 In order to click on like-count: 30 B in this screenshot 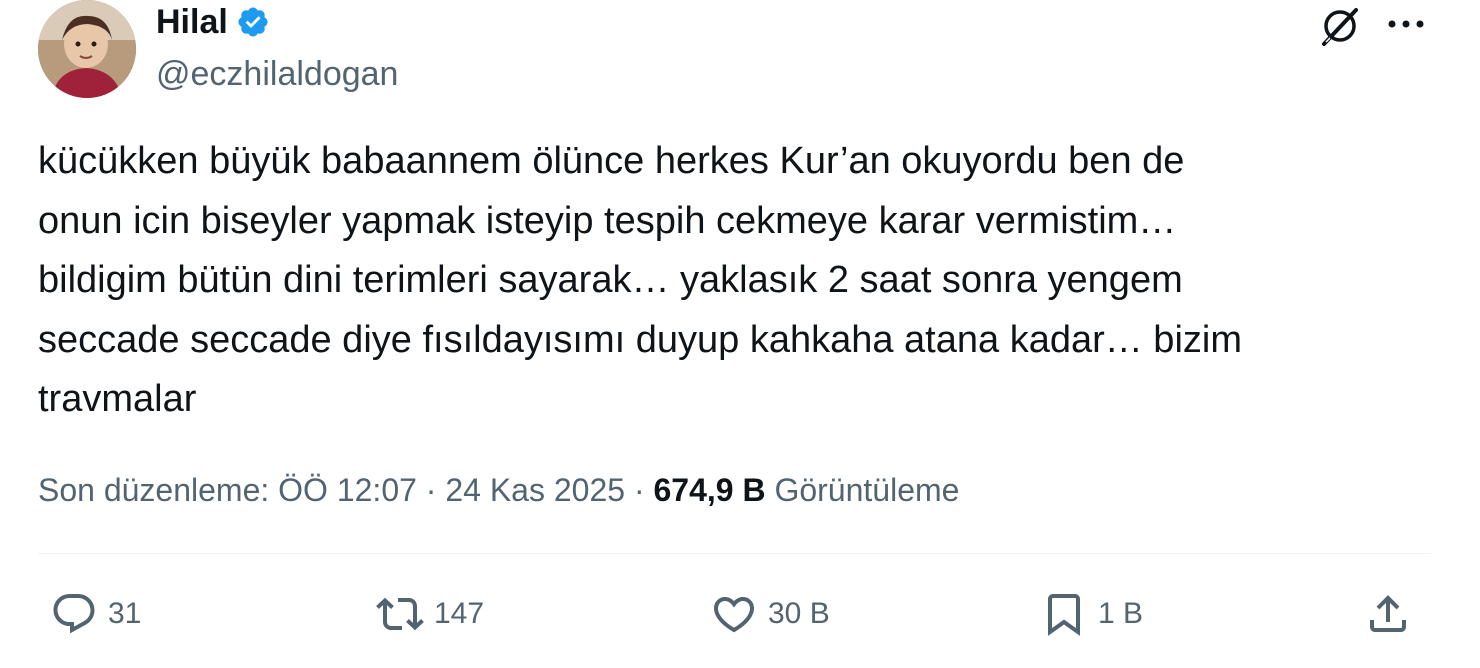, I will do `click(799, 613)`.